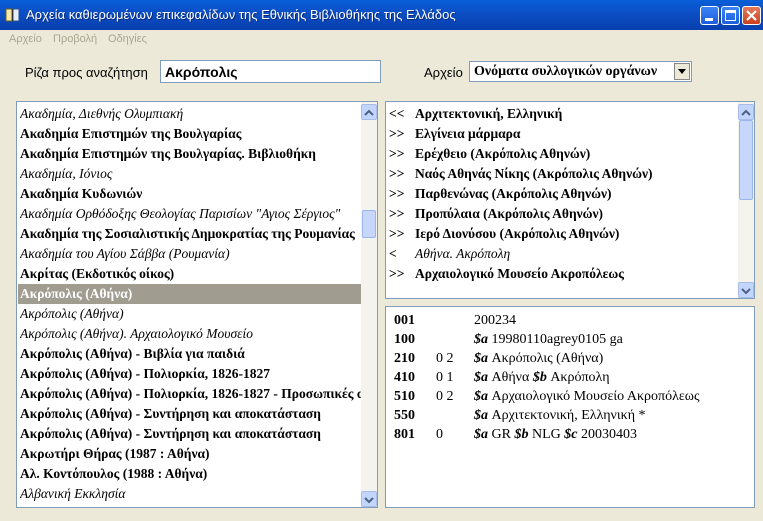  Describe the element at coordinates (404, 358) in the screenshot. I see `marc-tag: 210` at that location.